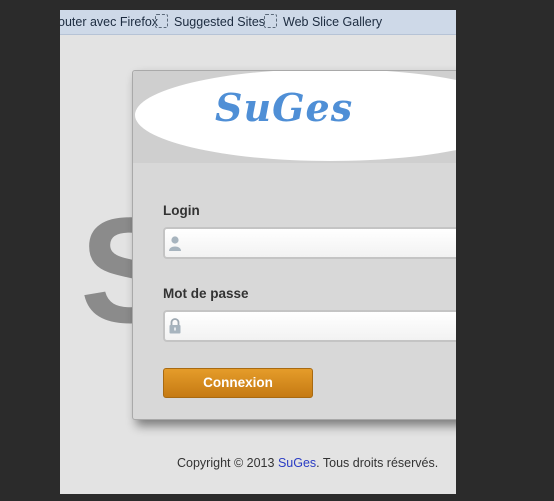 Image resolution: width=554 pixels, height=501 pixels. What do you see at coordinates (227, 463) in the screenshot?
I see `footer-prefix: Copyright © 2013` at bounding box center [227, 463].